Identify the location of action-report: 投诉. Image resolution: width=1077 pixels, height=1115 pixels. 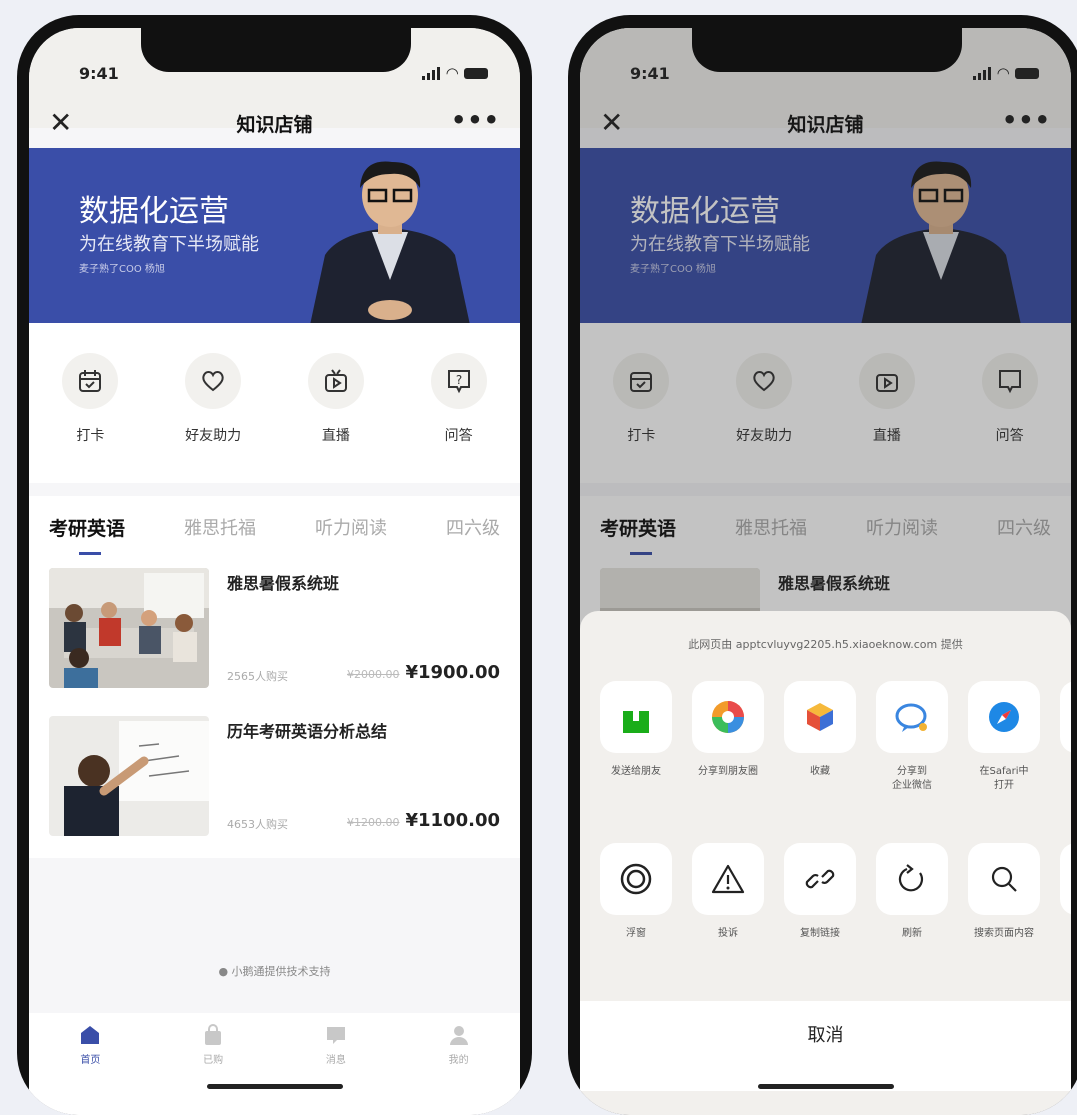
(728, 892).